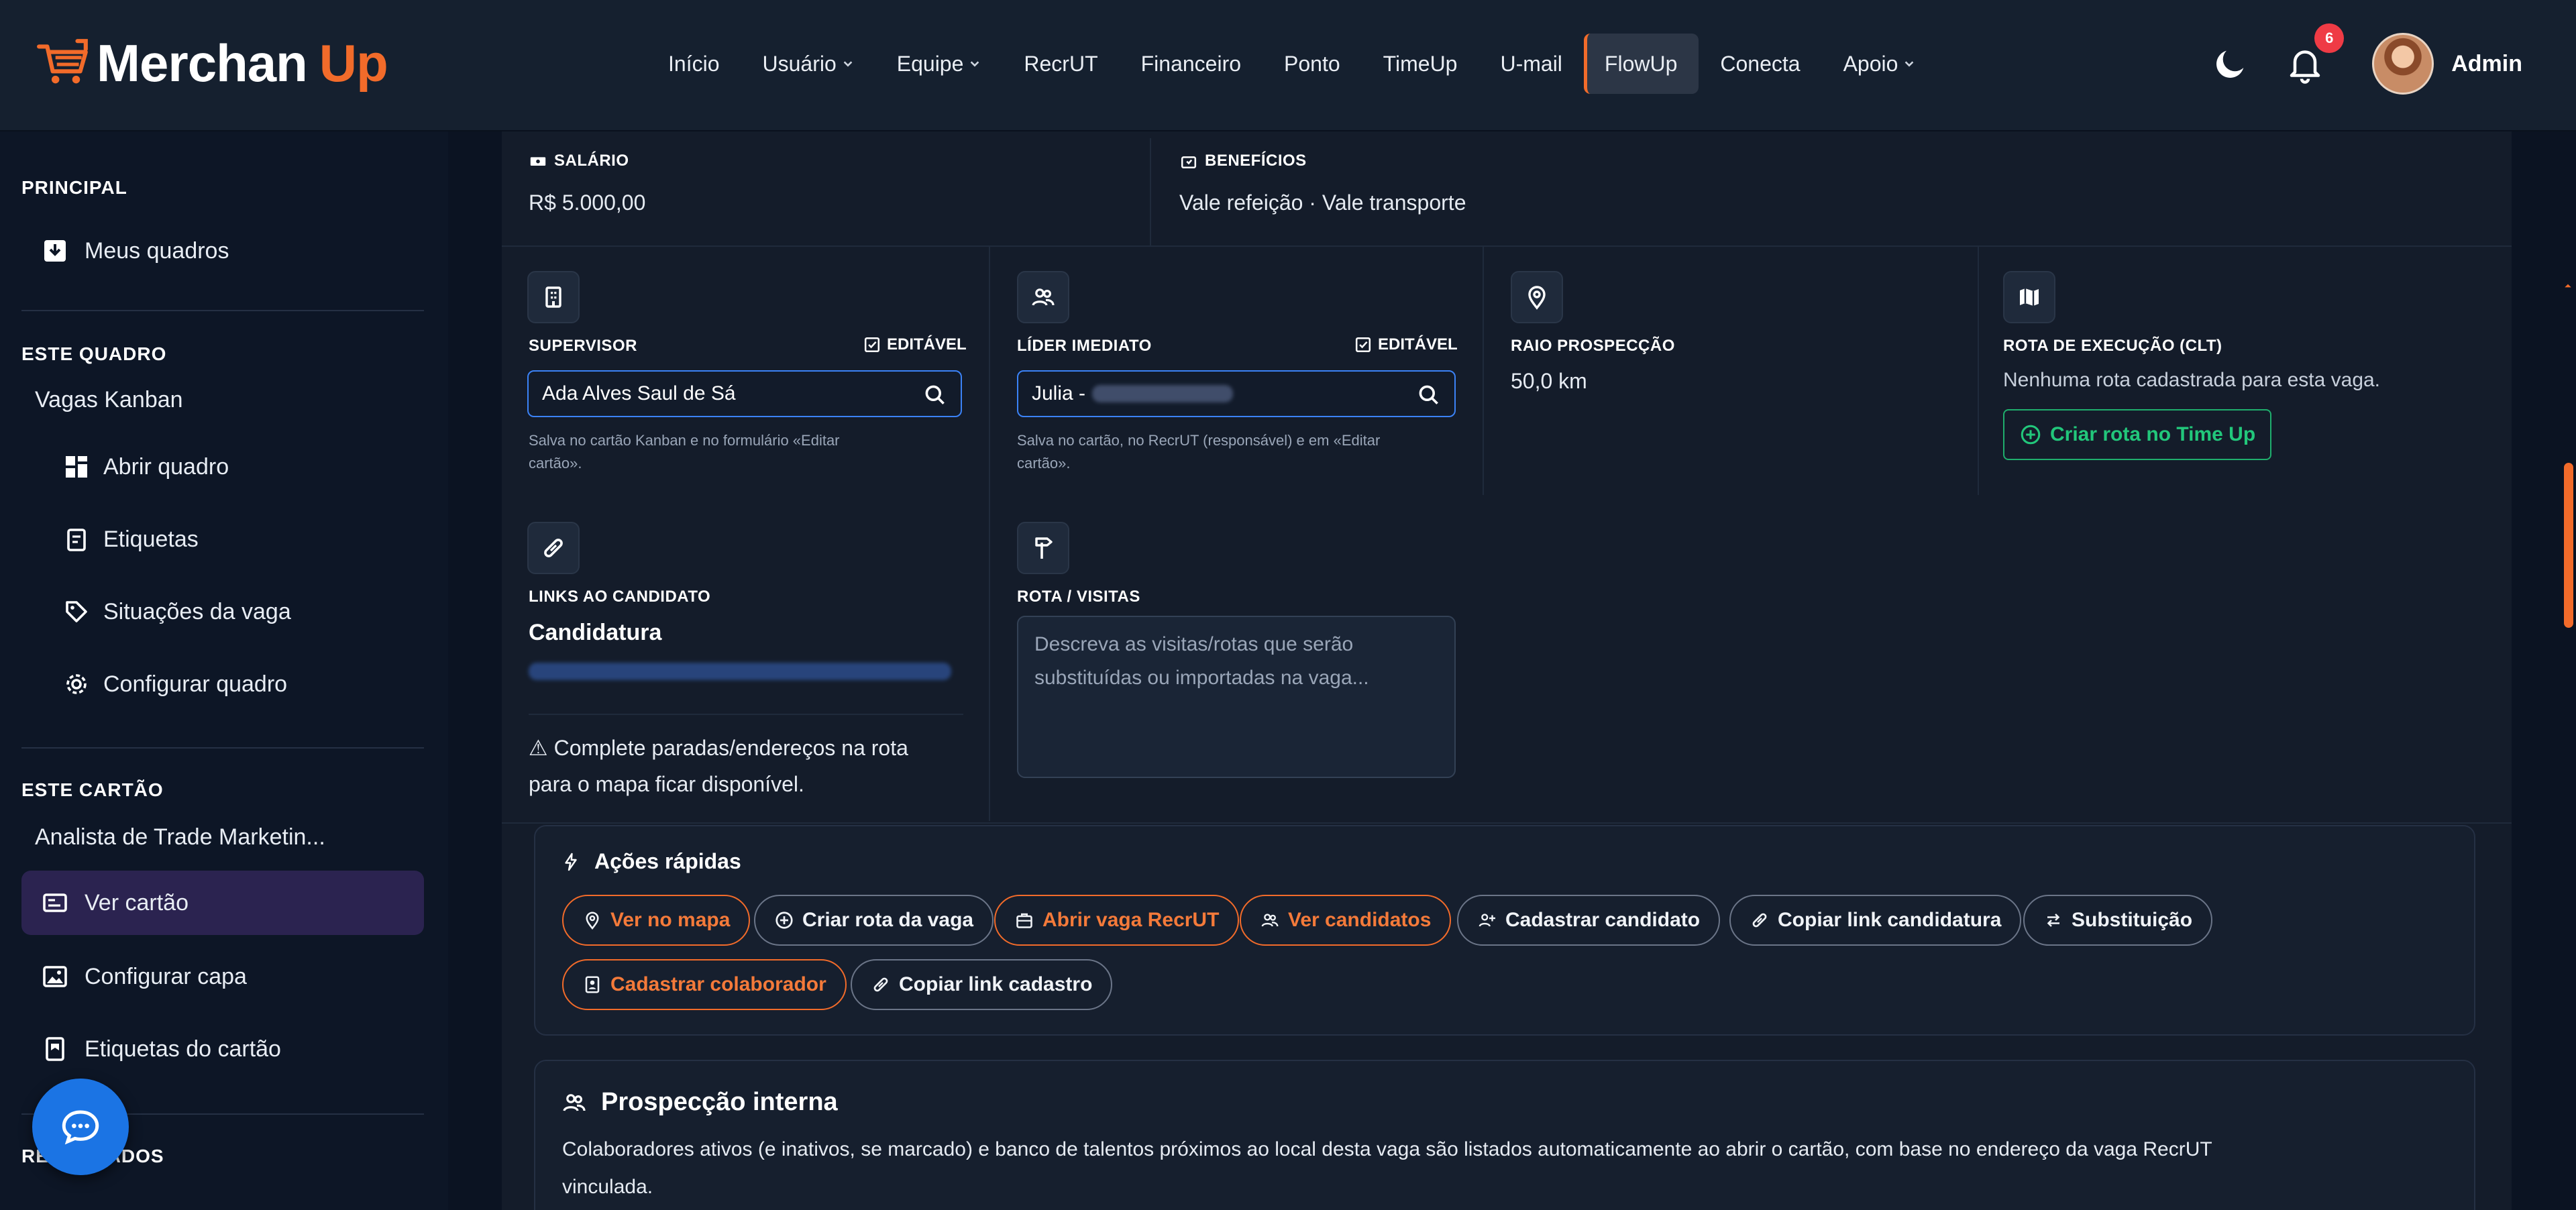  Describe the element at coordinates (2486, 64) in the screenshot. I see `user-name: Admin` at that location.